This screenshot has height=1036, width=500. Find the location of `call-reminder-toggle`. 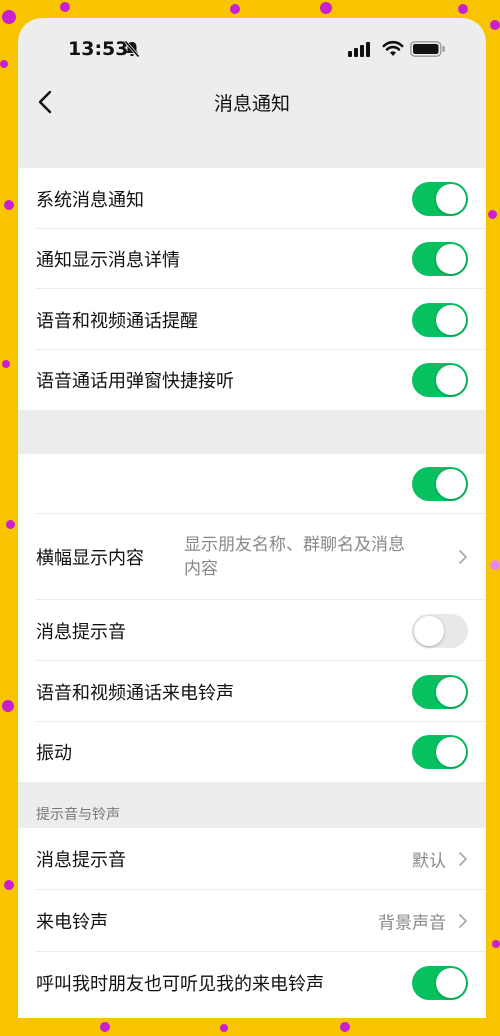

call-reminder-toggle is located at coordinates (440, 319).